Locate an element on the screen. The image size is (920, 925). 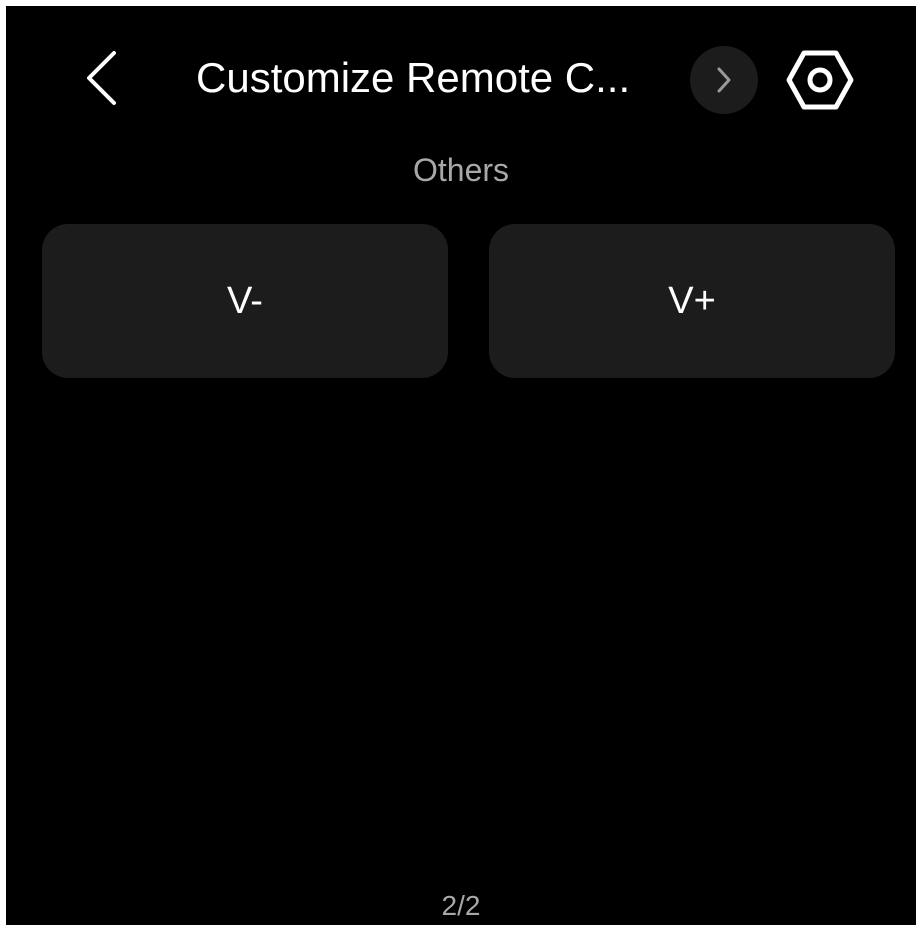
next-button is located at coordinates (724, 80).